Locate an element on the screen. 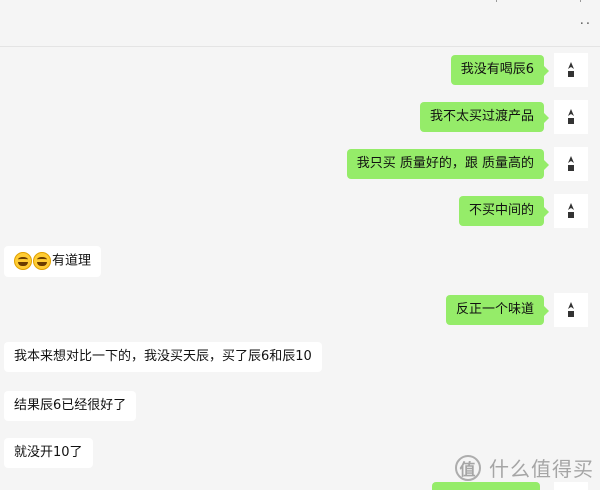 This screenshot has width=600, height=490. chat-message-incoming: 结果辰6已经很好了 is located at coordinates (70, 406).